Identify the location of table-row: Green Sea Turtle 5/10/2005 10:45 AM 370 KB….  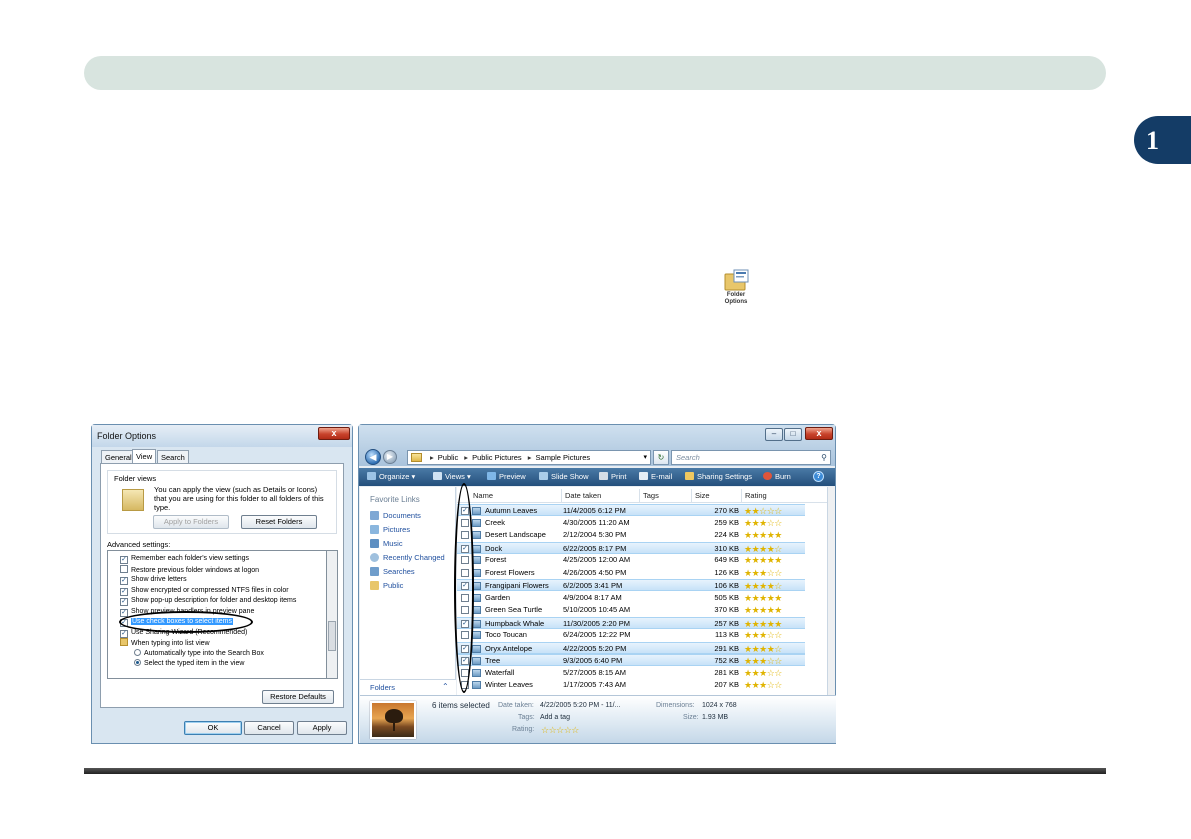
(631, 610).